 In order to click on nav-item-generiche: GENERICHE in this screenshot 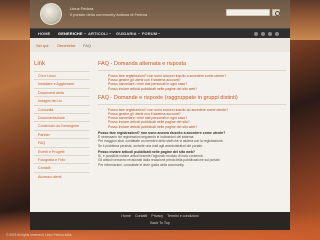, I will do `click(72, 34)`.